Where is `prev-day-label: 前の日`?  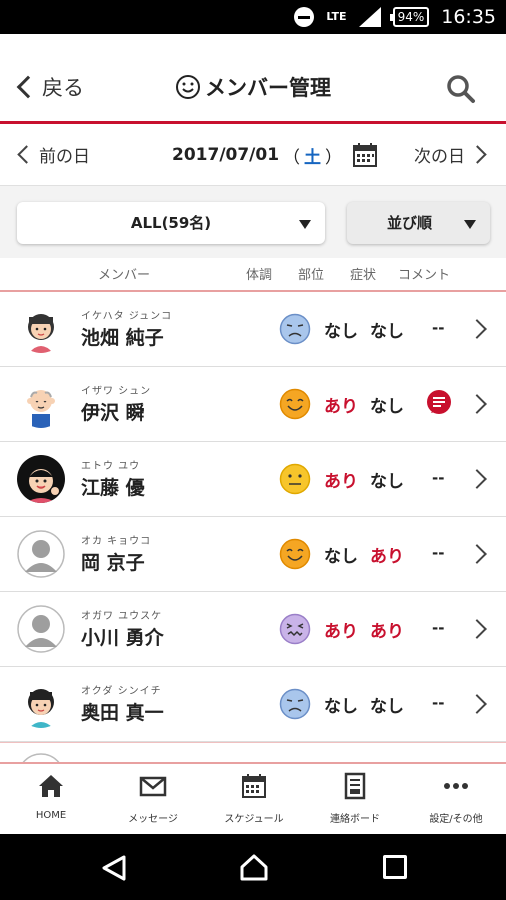
prev-day-label: 前の日 is located at coordinates (64, 157).